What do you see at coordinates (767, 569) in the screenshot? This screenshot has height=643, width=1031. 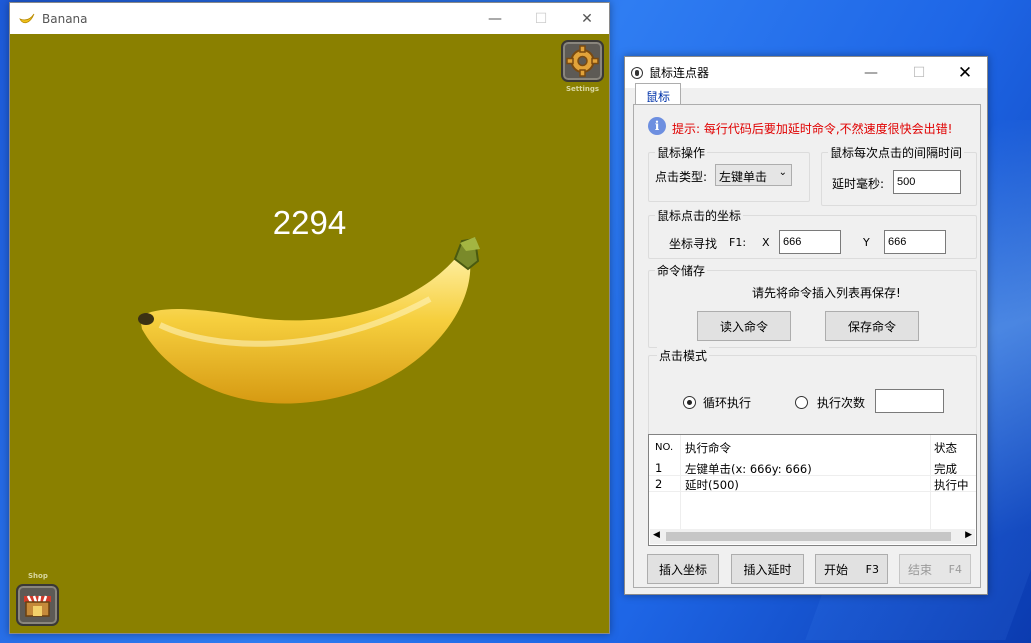 I see `insert-delay-button: 插入延时` at bounding box center [767, 569].